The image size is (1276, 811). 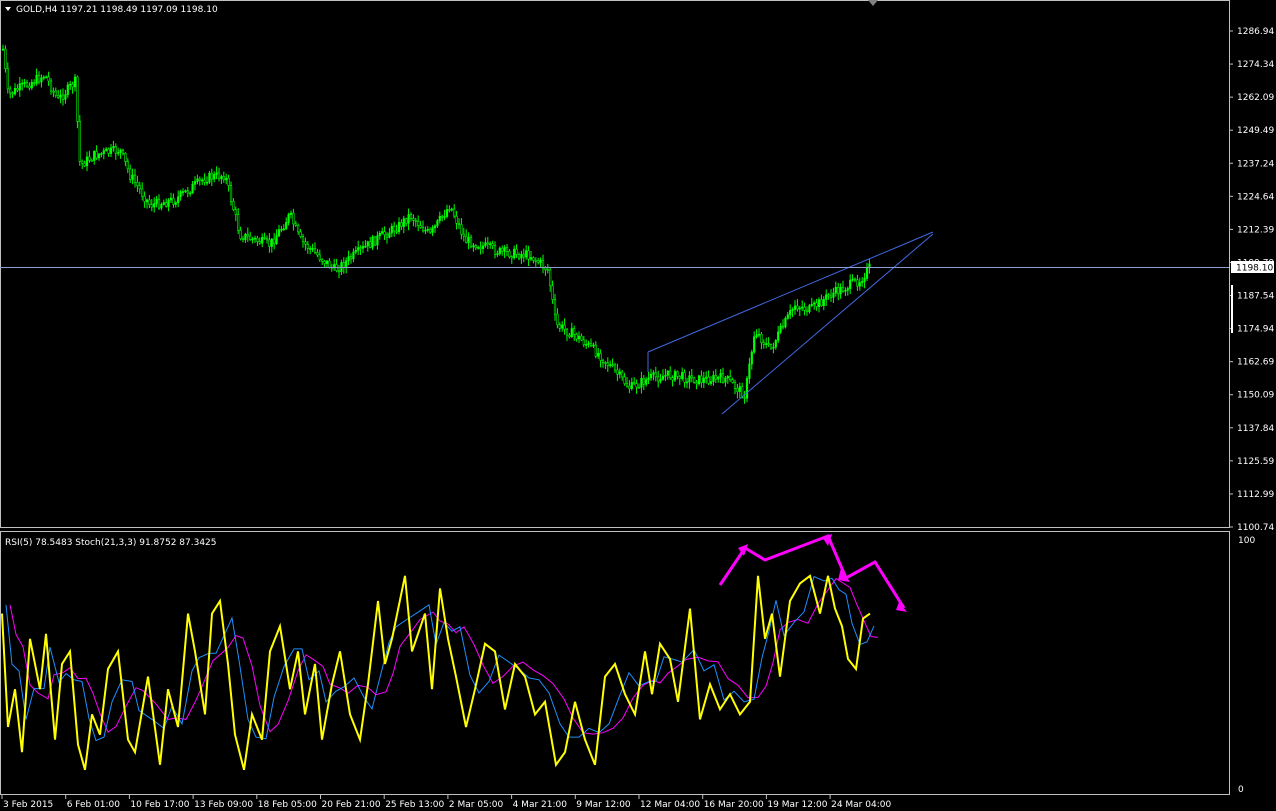 What do you see at coordinates (28, 805) in the screenshot?
I see `time-axis-label: 3 Feb 2015` at bounding box center [28, 805].